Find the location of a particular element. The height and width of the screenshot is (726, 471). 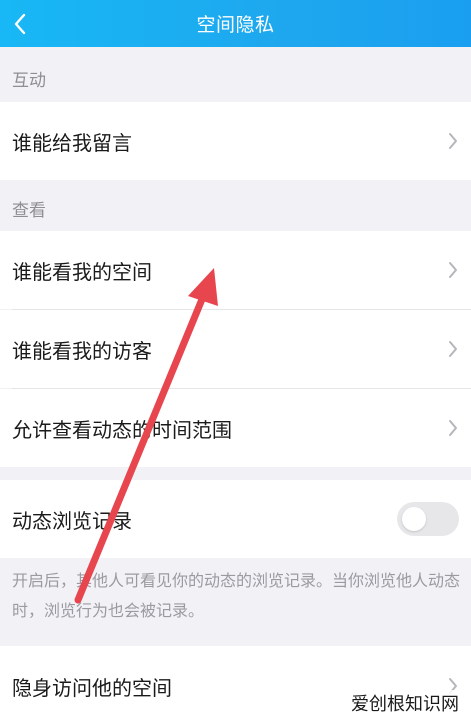

browse-record-toggle is located at coordinates (428, 519).